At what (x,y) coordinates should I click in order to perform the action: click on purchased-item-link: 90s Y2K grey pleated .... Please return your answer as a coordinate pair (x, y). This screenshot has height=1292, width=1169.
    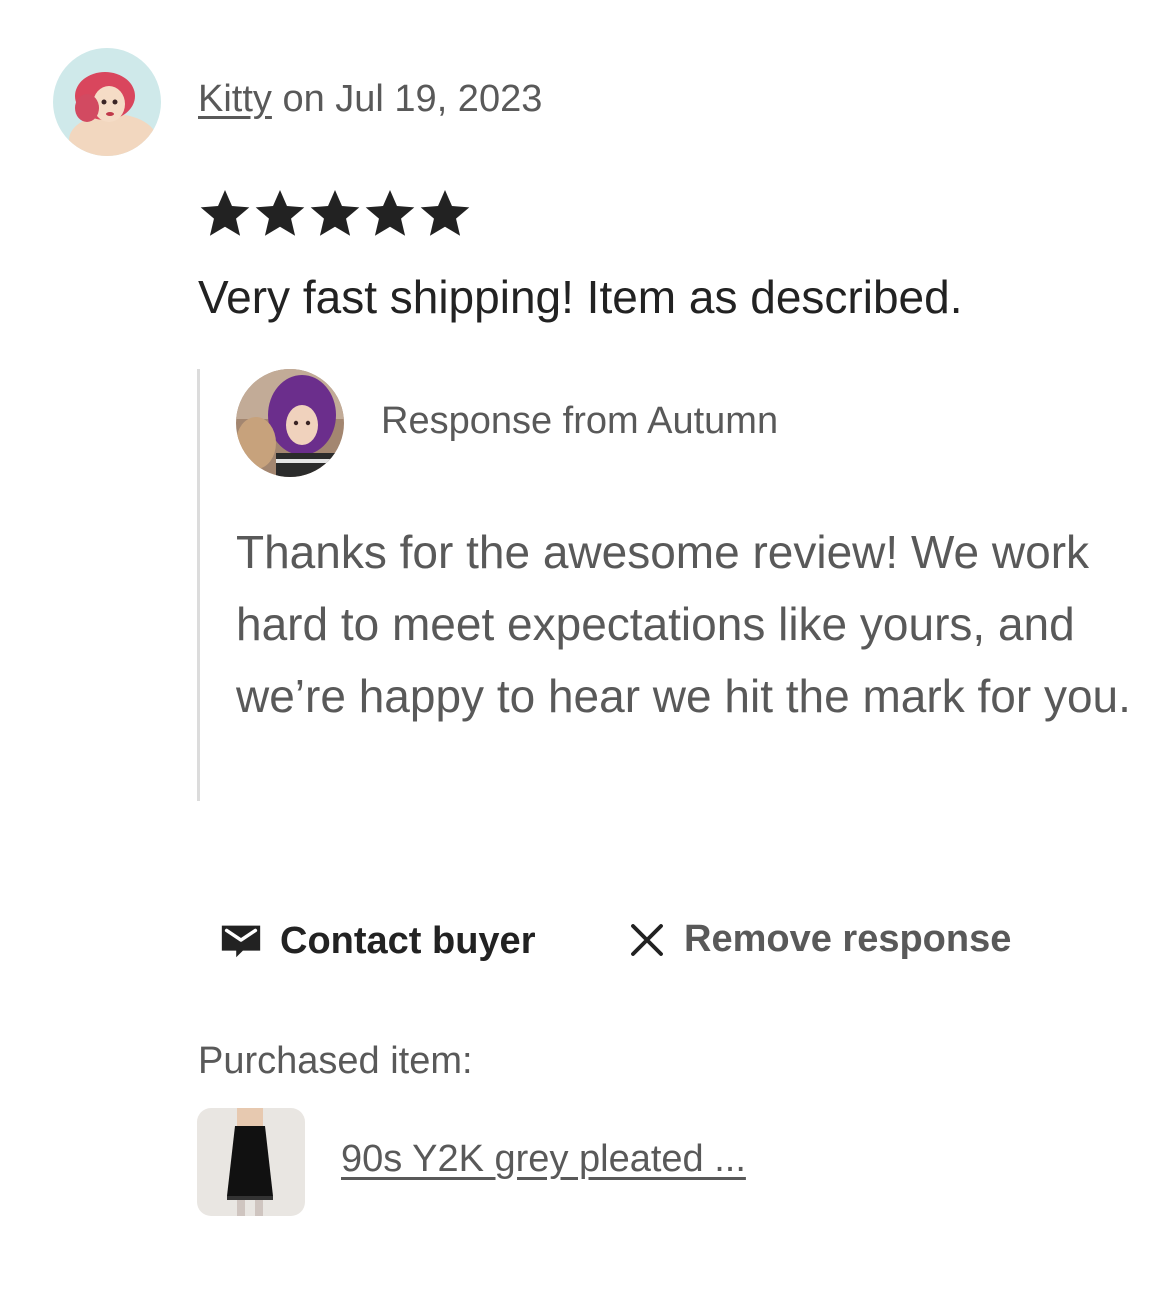
    Looking at the image, I should click on (543, 1159).